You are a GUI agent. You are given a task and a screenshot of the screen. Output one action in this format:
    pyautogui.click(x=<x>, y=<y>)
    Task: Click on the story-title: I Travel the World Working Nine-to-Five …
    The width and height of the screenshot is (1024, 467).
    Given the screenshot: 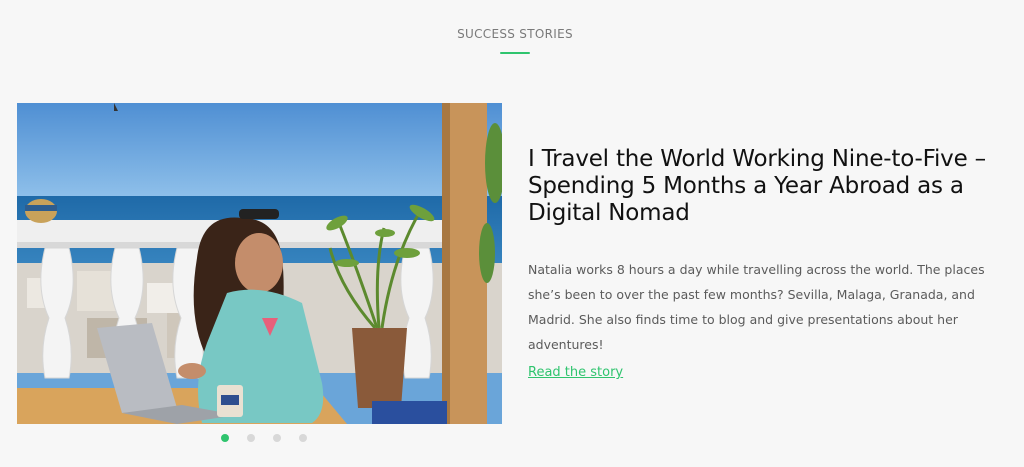 What is the action you would take?
    pyautogui.click(x=757, y=186)
    